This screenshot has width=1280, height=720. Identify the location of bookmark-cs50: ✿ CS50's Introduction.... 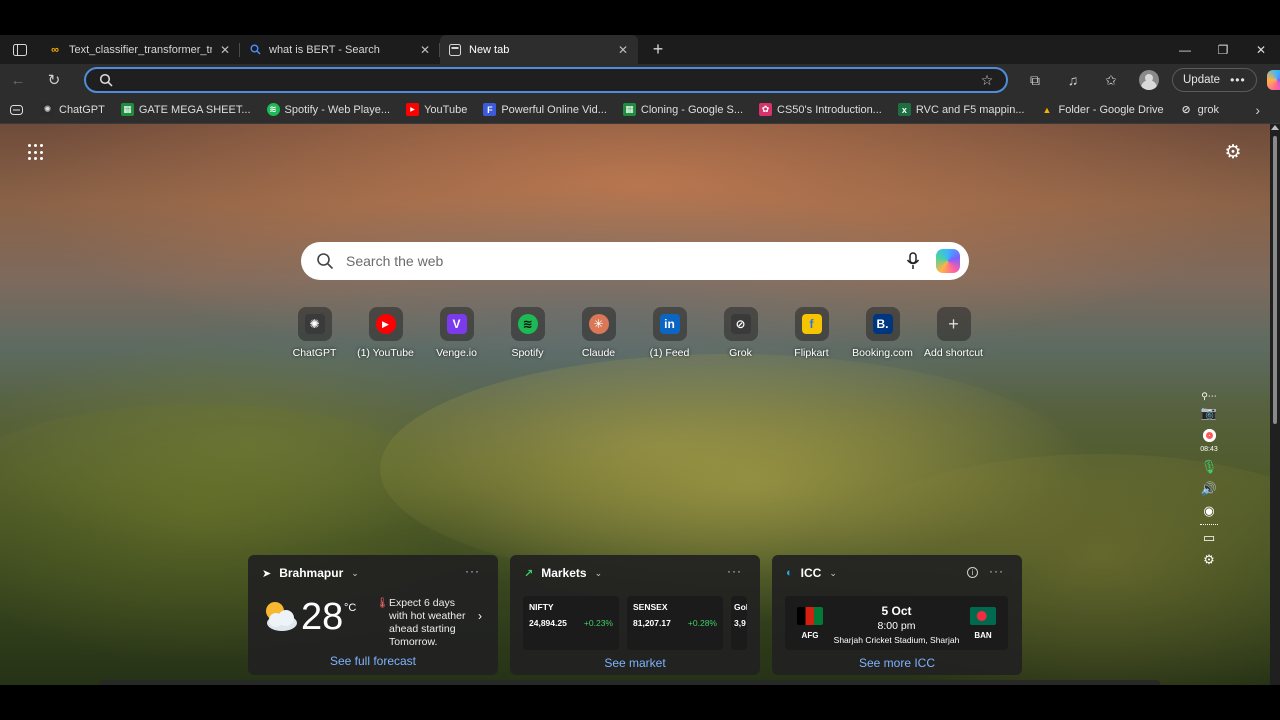
(820, 110).